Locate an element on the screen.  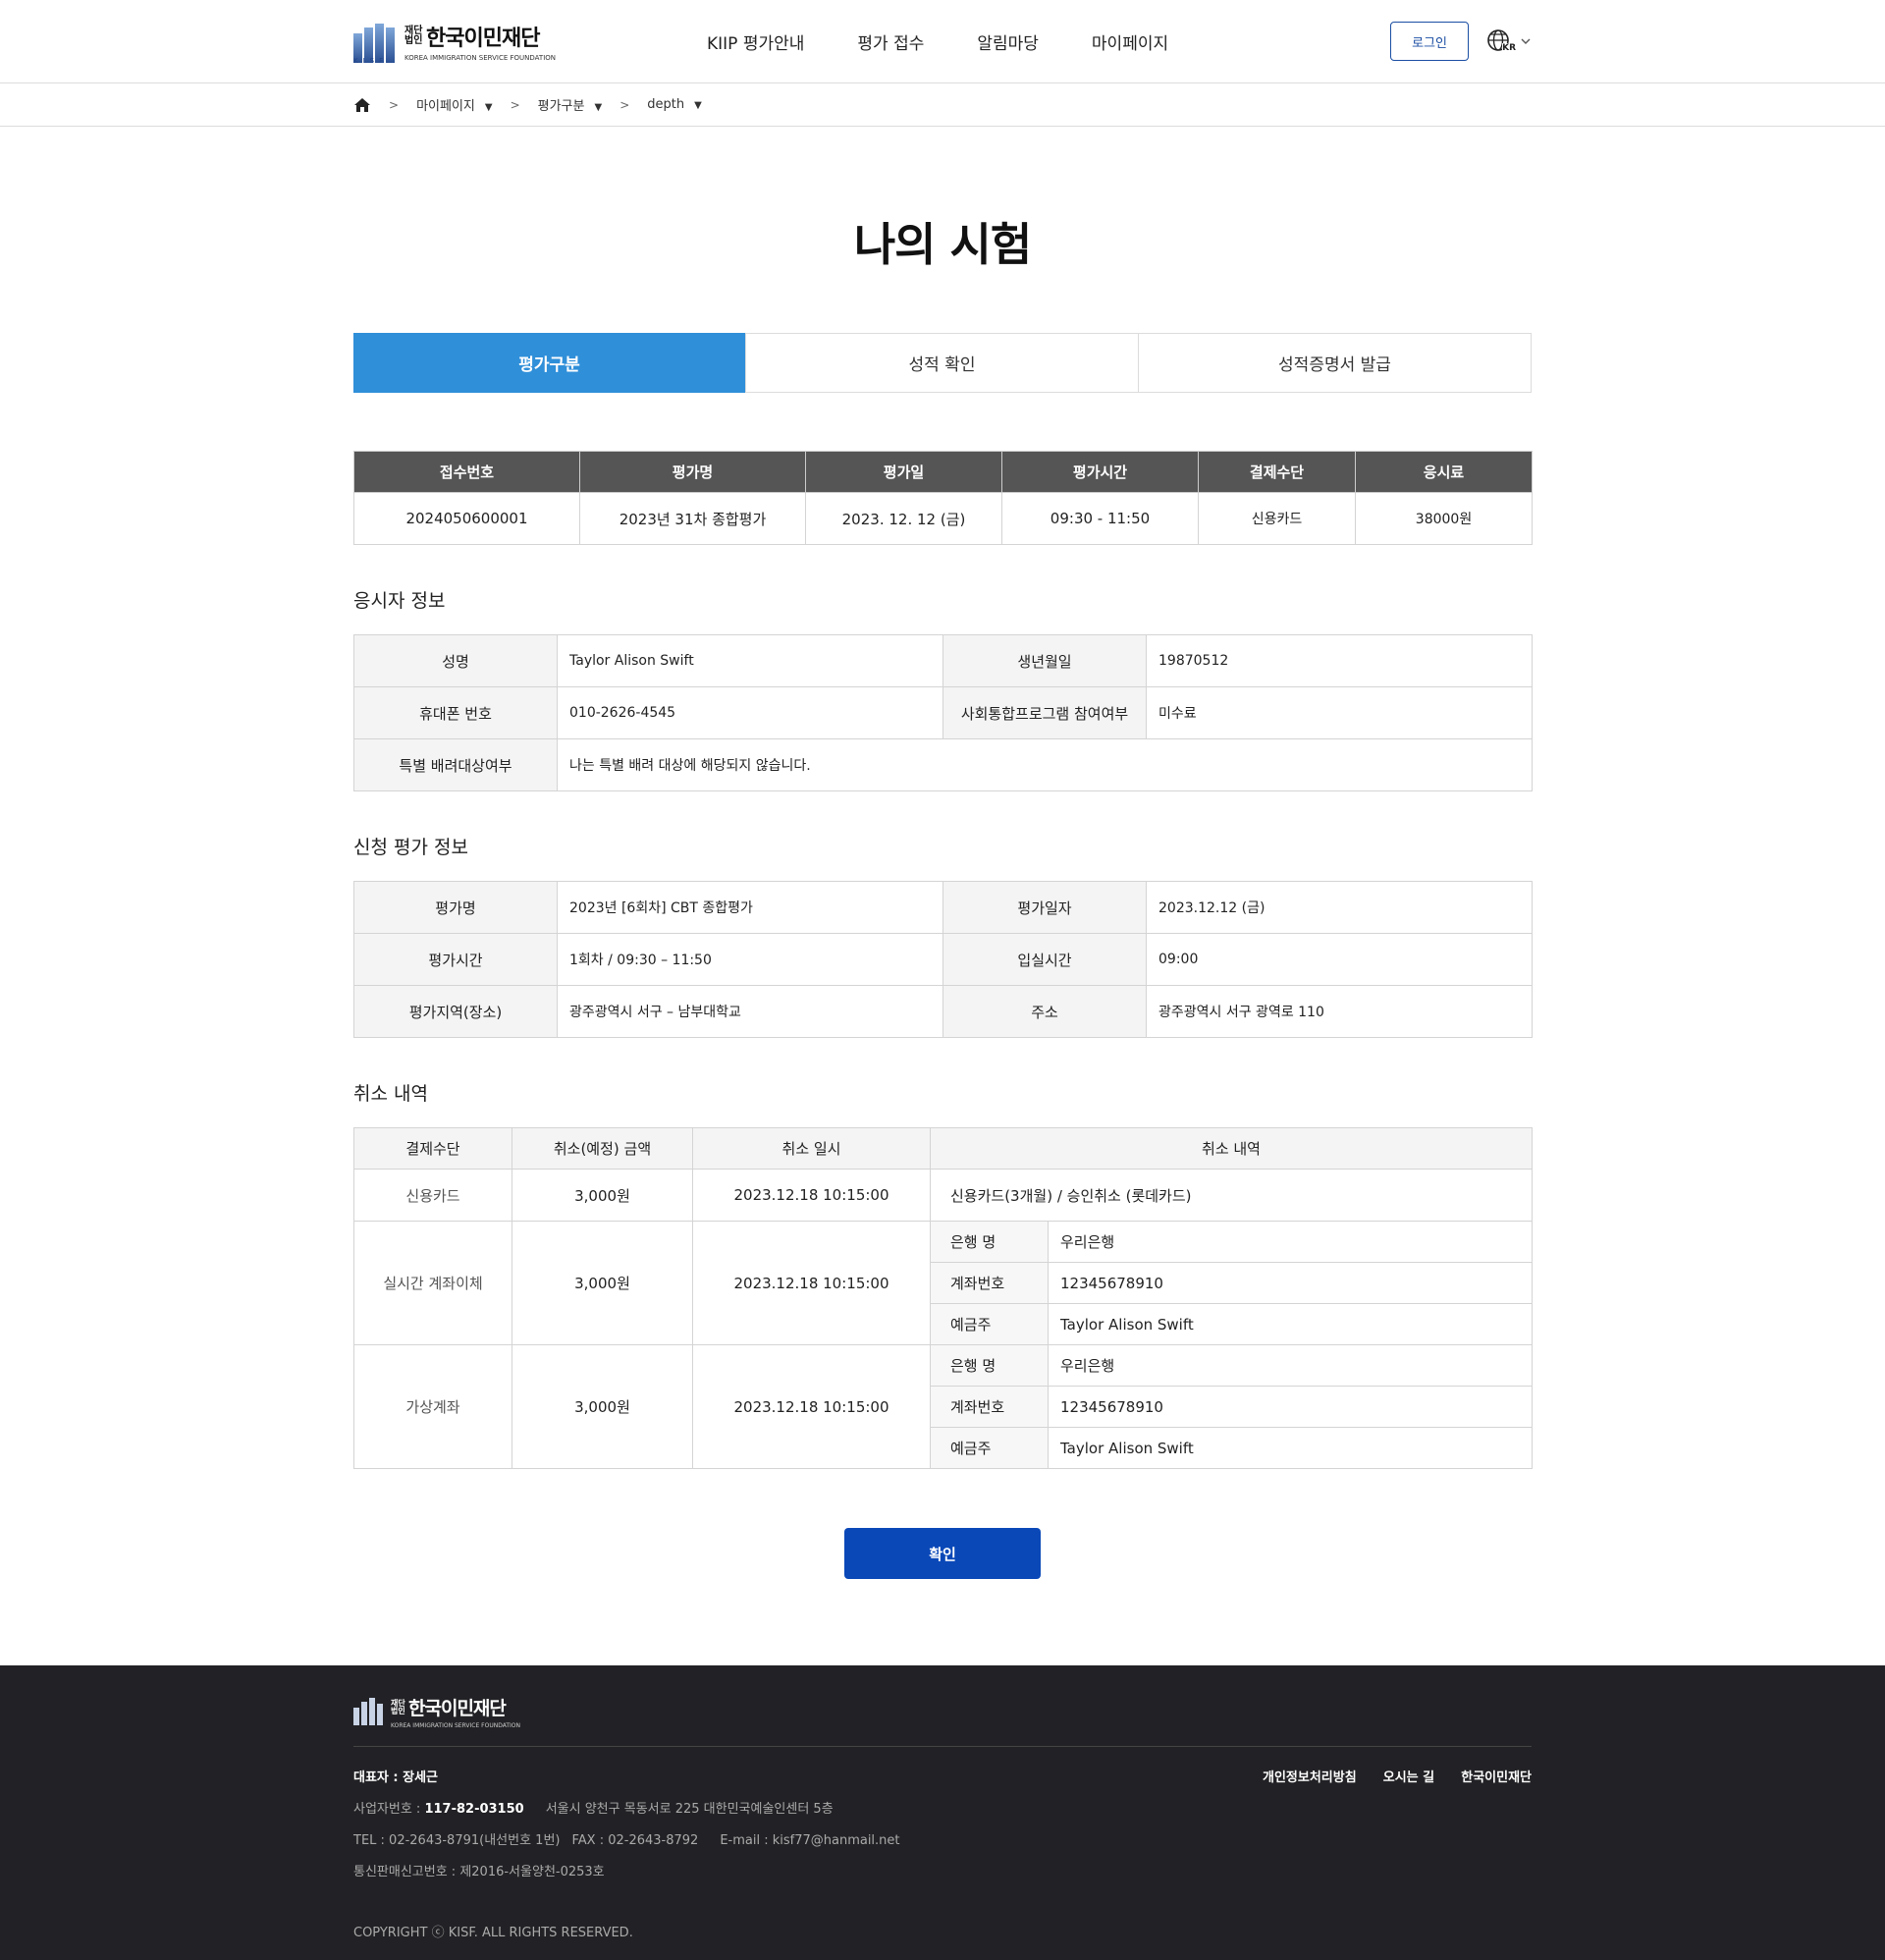
copyright: COPYRIGHT ⓒ KISF. ALL RIGHTS RESERVED. is located at coordinates (493, 1933).